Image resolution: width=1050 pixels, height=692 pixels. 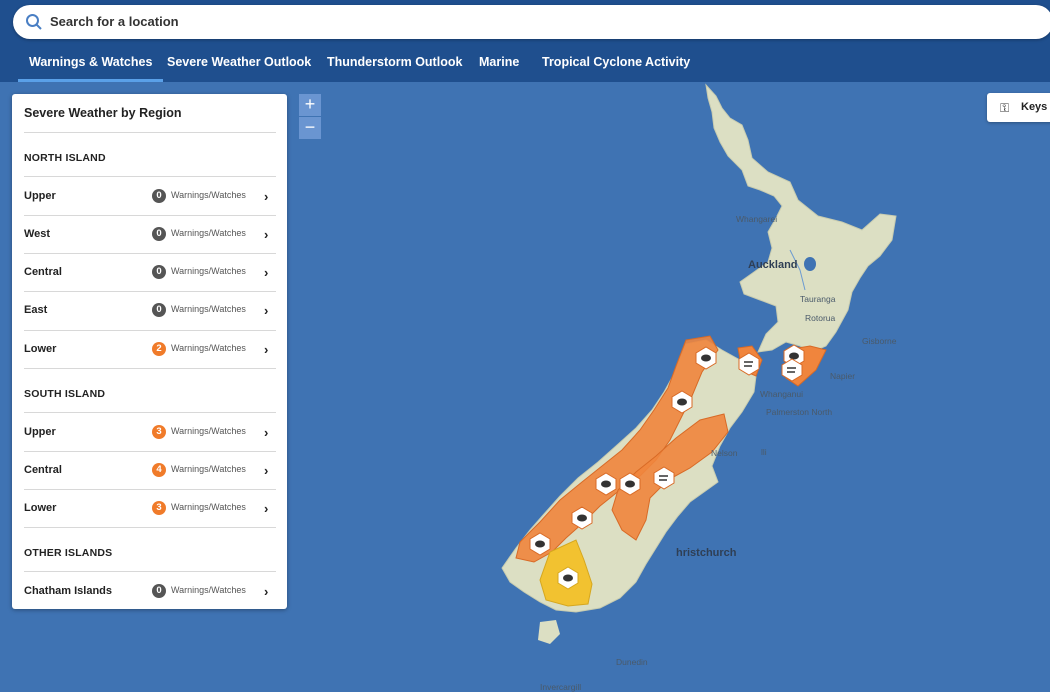 What do you see at coordinates (239, 63) in the screenshot?
I see `tab-severe-weather-outlook: Severe Weather Outlook` at bounding box center [239, 63].